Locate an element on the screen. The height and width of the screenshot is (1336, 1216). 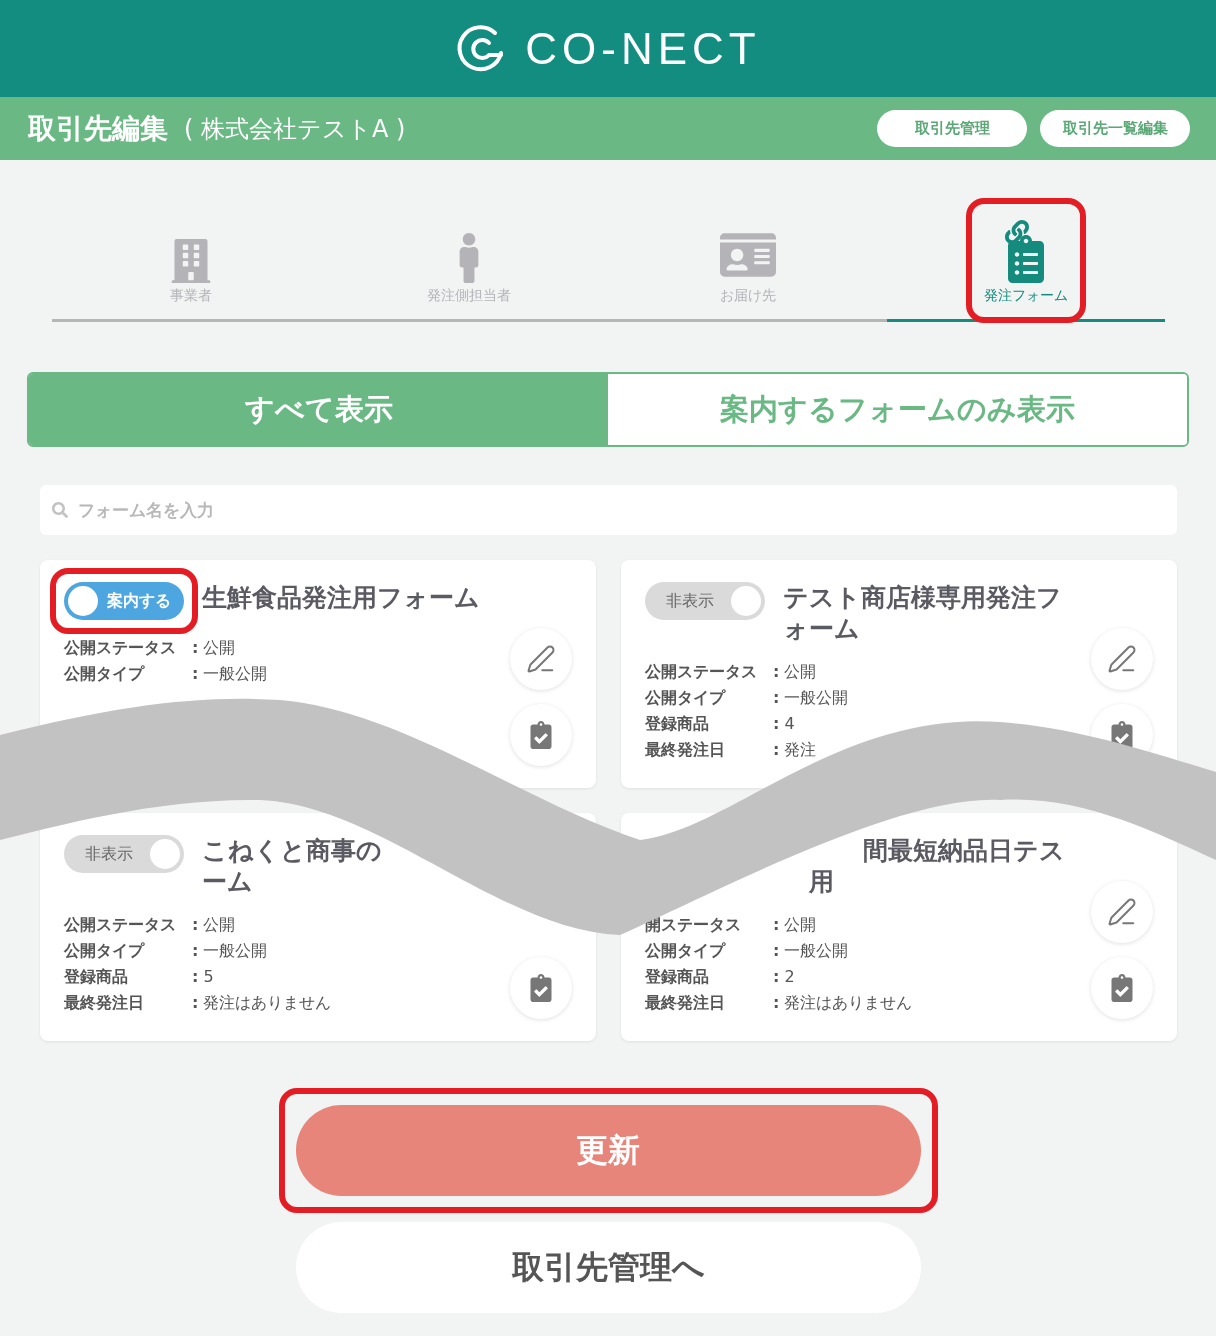
tab: 発注側担当者 is located at coordinates (469, 260).